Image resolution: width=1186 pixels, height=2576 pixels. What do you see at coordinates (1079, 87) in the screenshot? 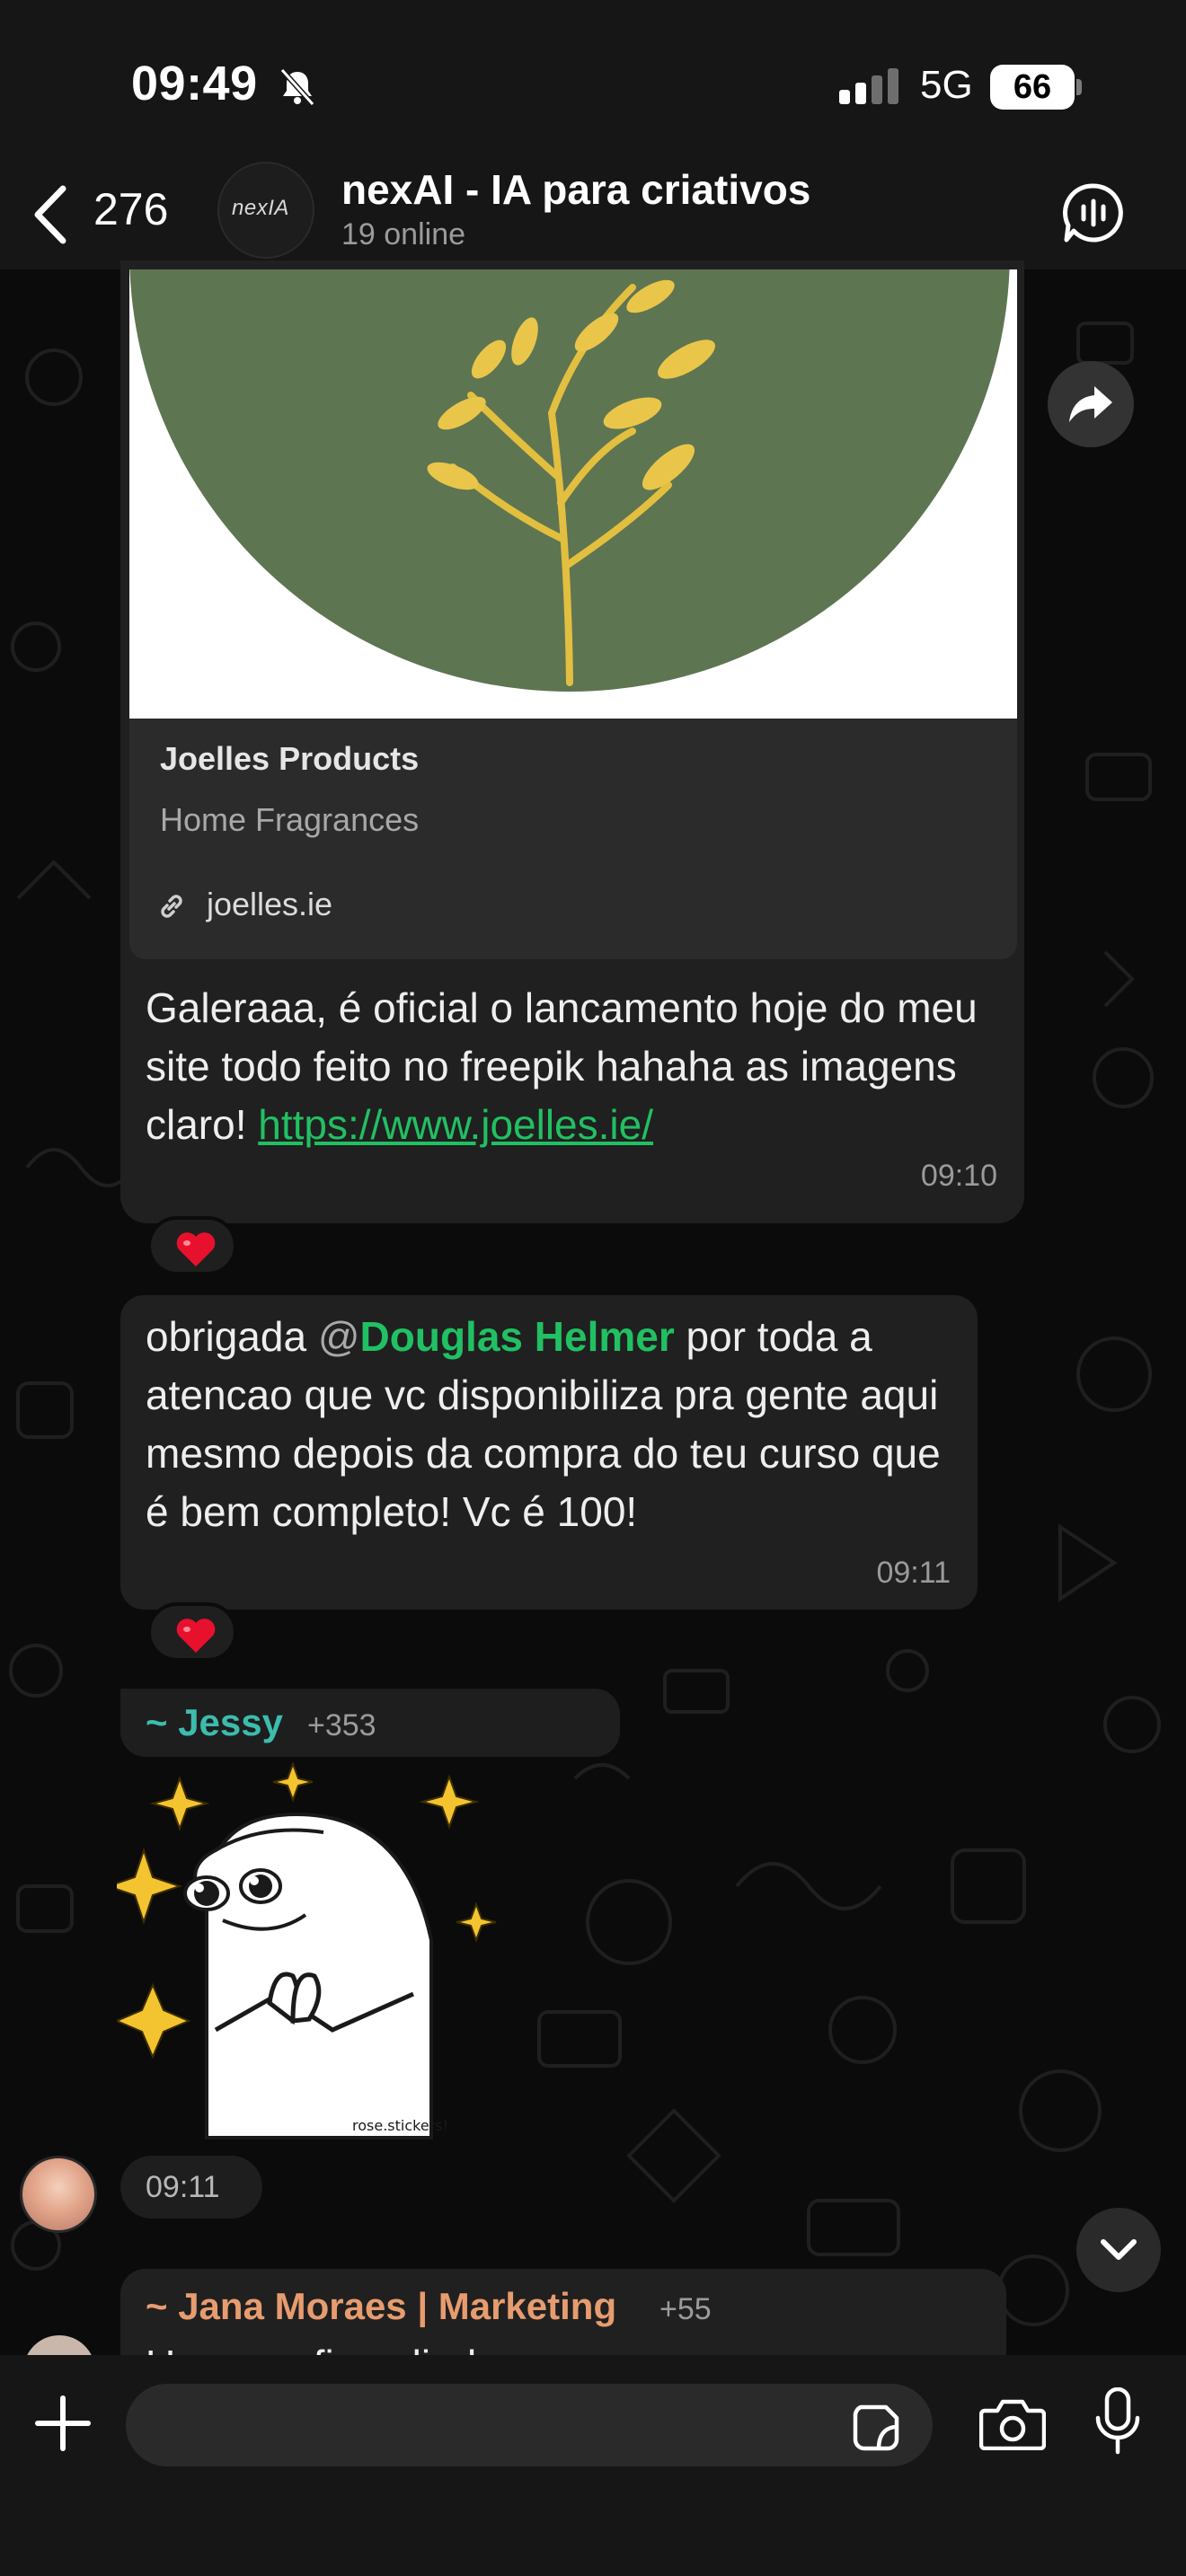
I see `battery-nub` at bounding box center [1079, 87].